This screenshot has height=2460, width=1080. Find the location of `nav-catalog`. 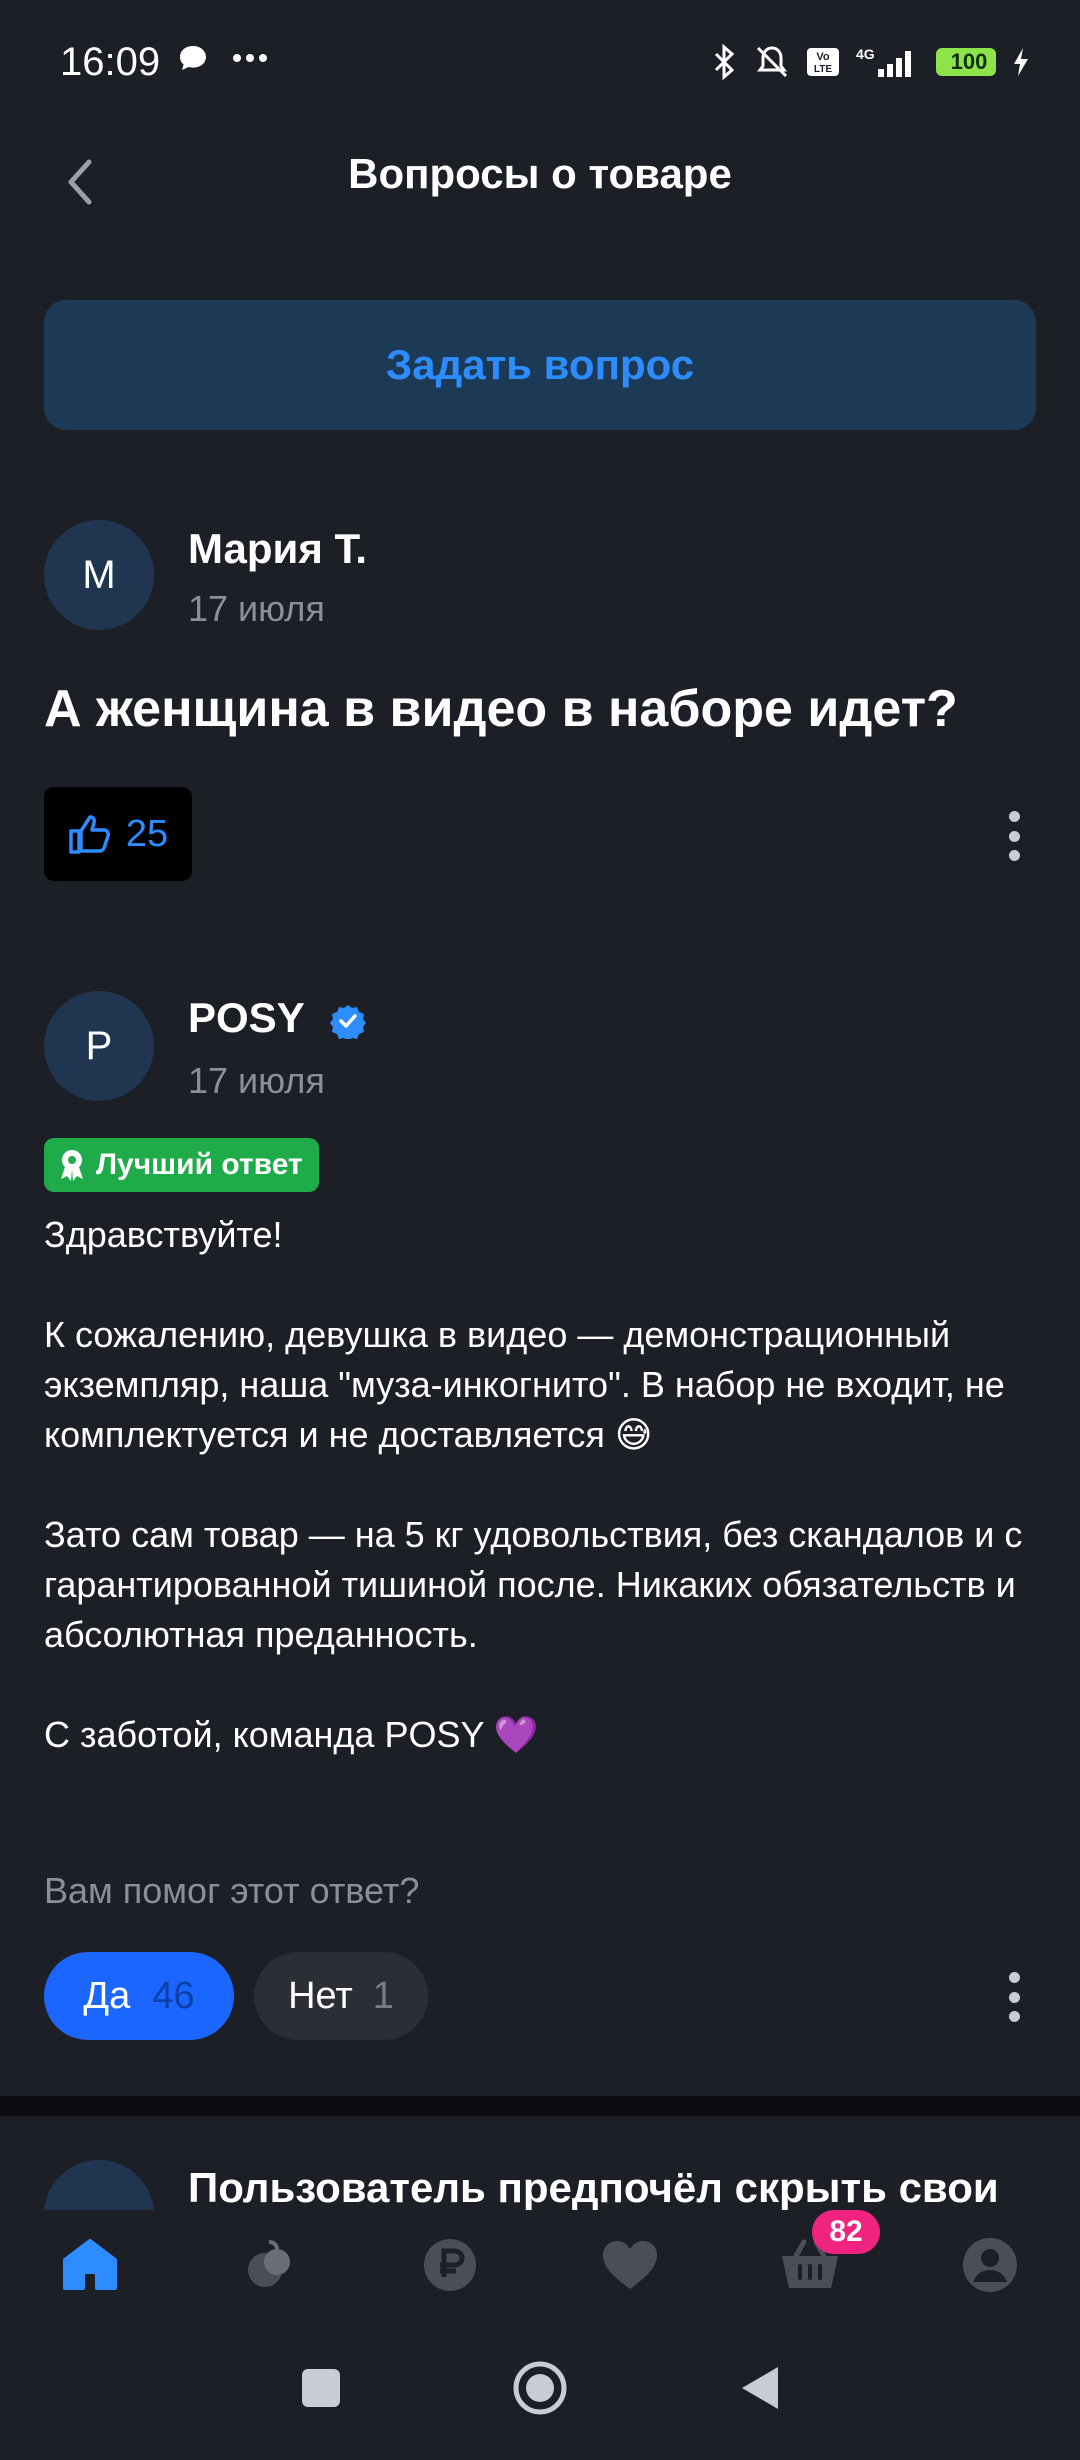

nav-catalog is located at coordinates (270, 2265).